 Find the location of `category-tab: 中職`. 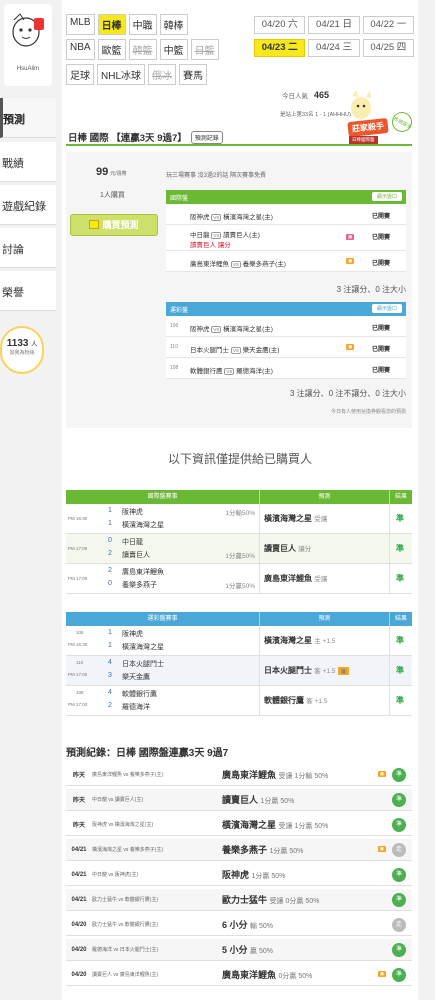

category-tab: 中職 is located at coordinates (142, 24).